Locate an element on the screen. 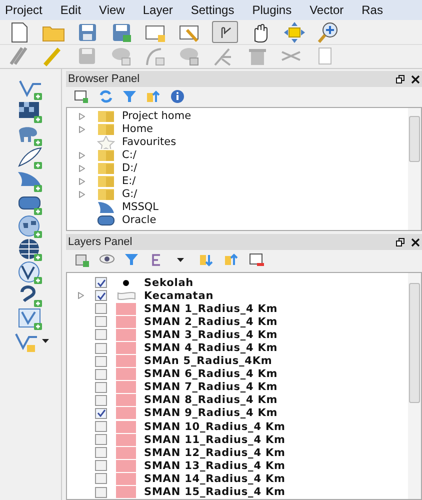 This screenshot has width=422, height=500. tree-item: D:/ is located at coordinates (130, 168).